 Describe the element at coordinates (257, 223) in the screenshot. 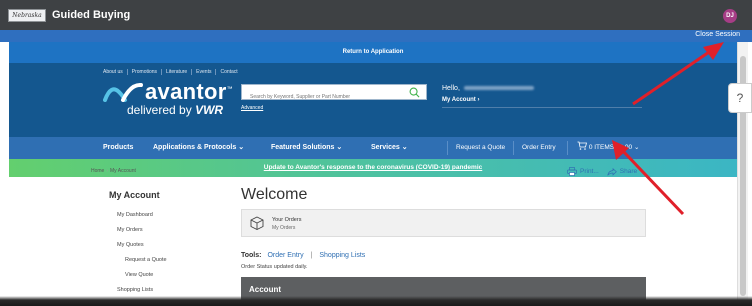

I see `box-icon` at that location.